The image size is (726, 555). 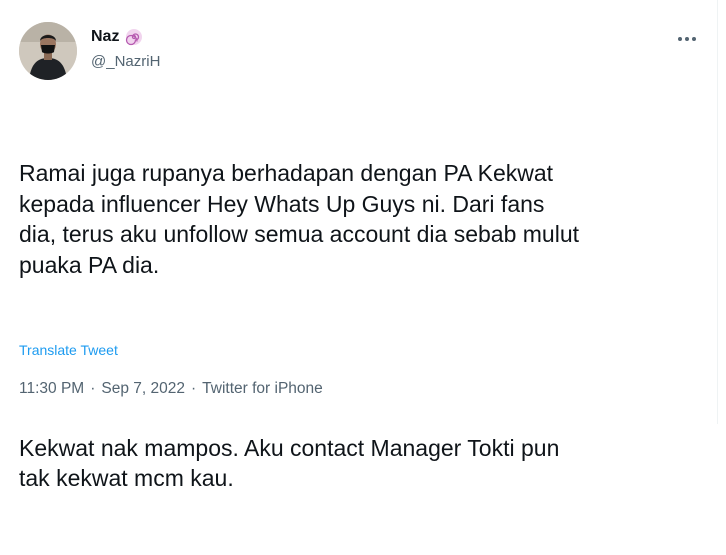 I want to click on user-handle: @_NazriH, so click(x=125, y=61).